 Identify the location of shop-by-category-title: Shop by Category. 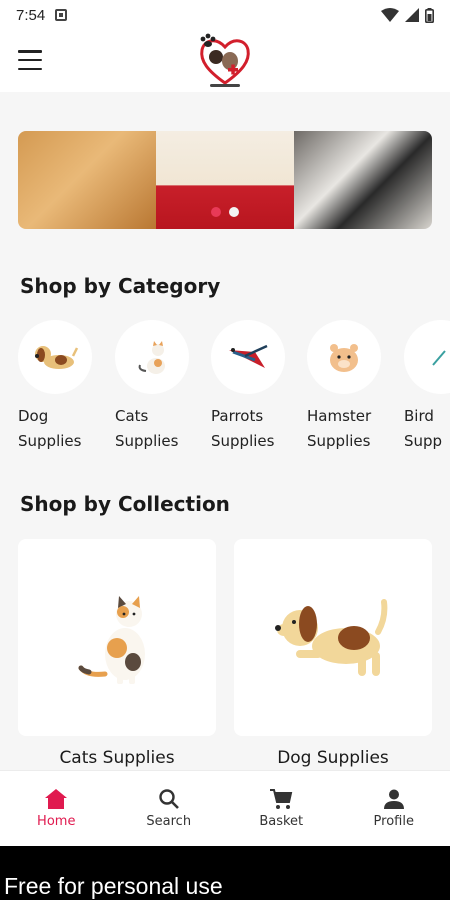
(120, 286).